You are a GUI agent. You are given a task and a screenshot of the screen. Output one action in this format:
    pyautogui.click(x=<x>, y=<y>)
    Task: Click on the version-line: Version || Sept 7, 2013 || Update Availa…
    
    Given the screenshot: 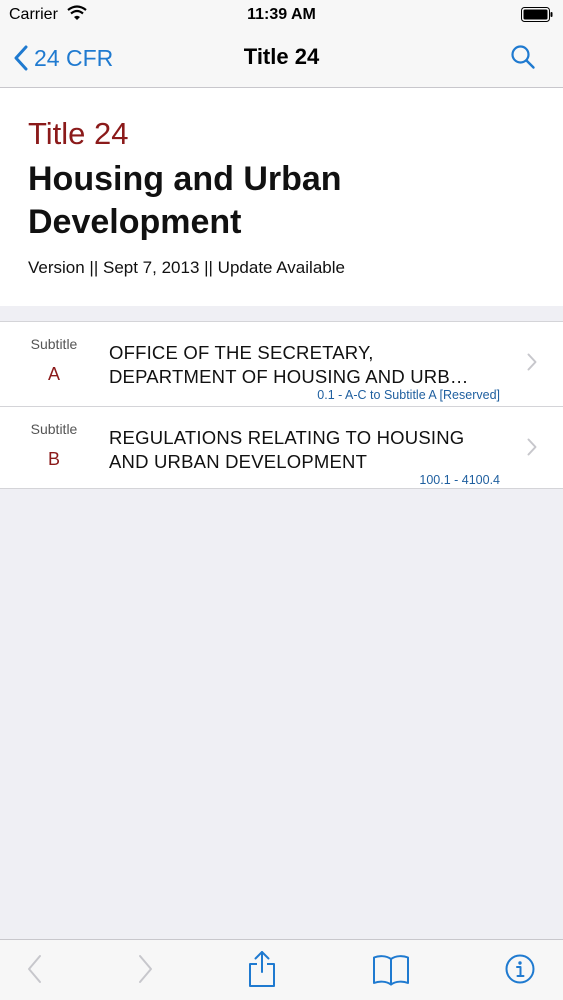 What is the action you would take?
    pyautogui.click(x=186, y=267)
    